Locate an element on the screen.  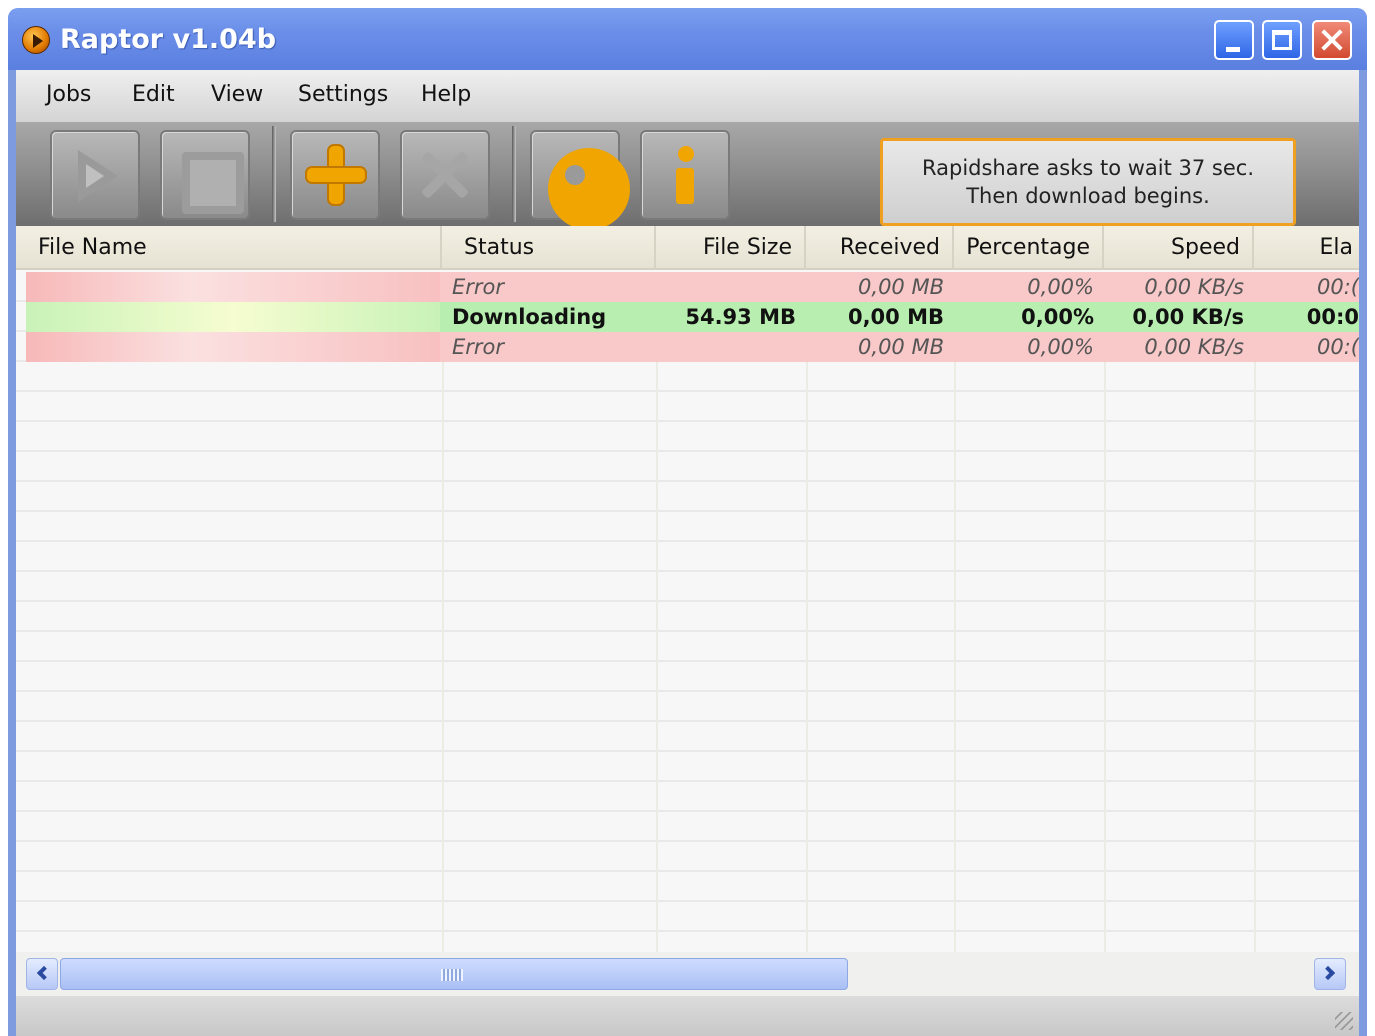
column-header-elapsed: Ela is located at coordinates (1306, 248).